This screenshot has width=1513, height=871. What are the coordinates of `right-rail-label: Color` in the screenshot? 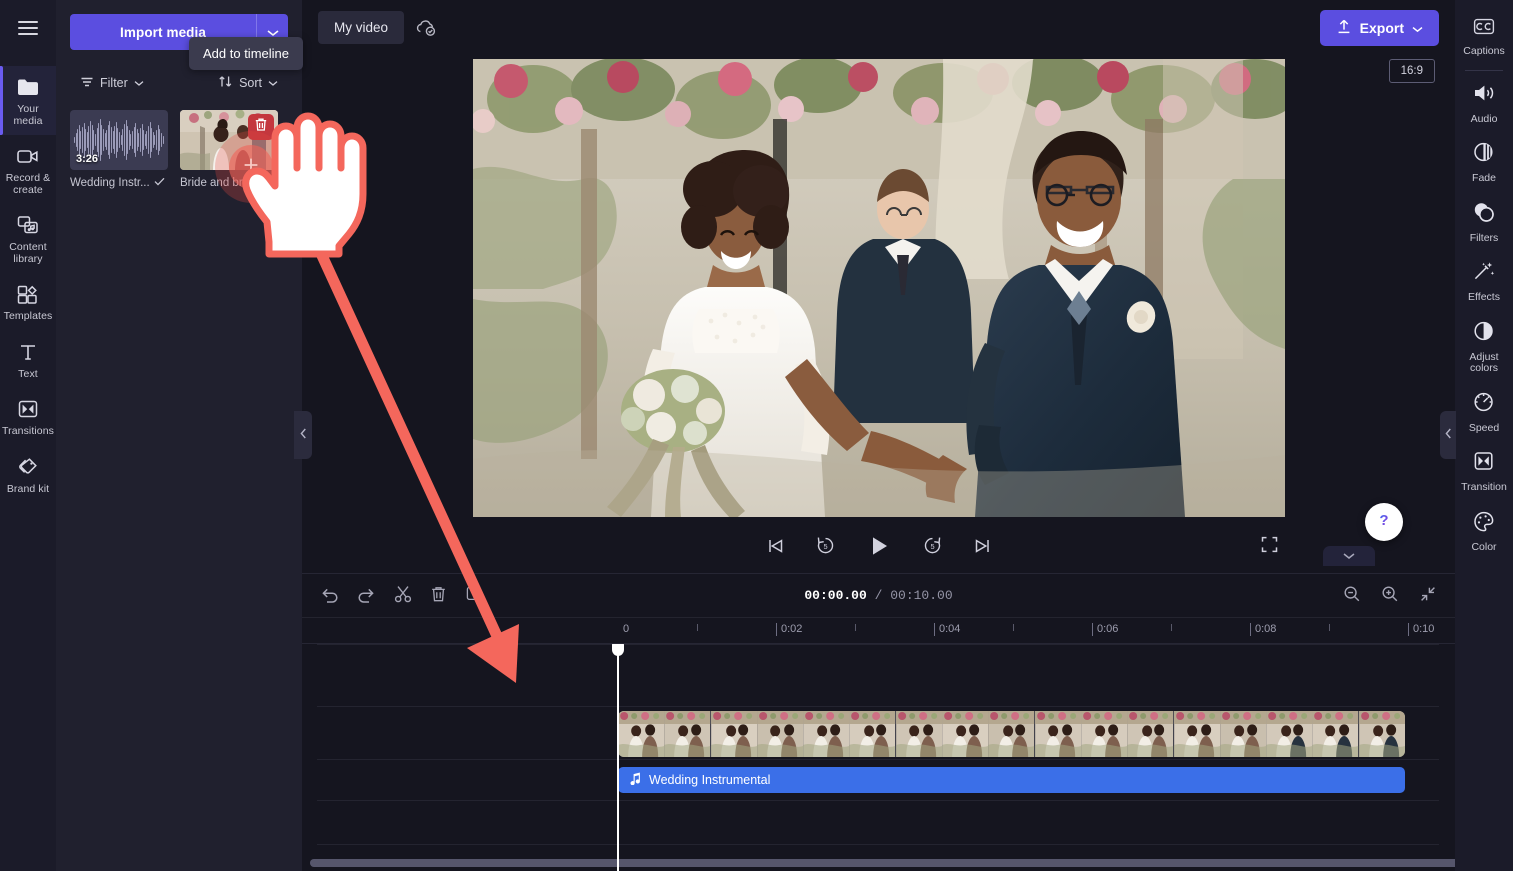 It's located at (1484, 546).